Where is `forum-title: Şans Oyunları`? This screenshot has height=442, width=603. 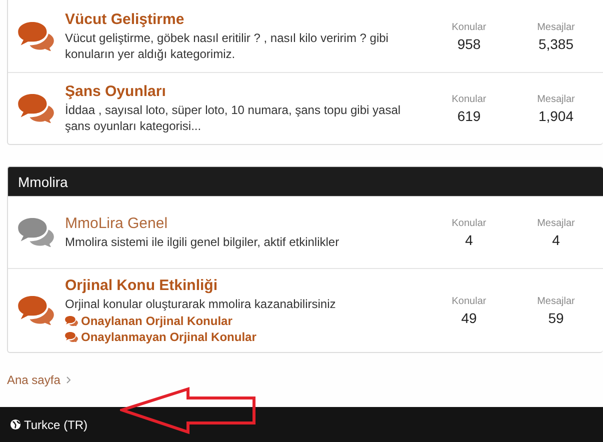
forum-title: Şans Oyunları is located at coordinates (115, 91).